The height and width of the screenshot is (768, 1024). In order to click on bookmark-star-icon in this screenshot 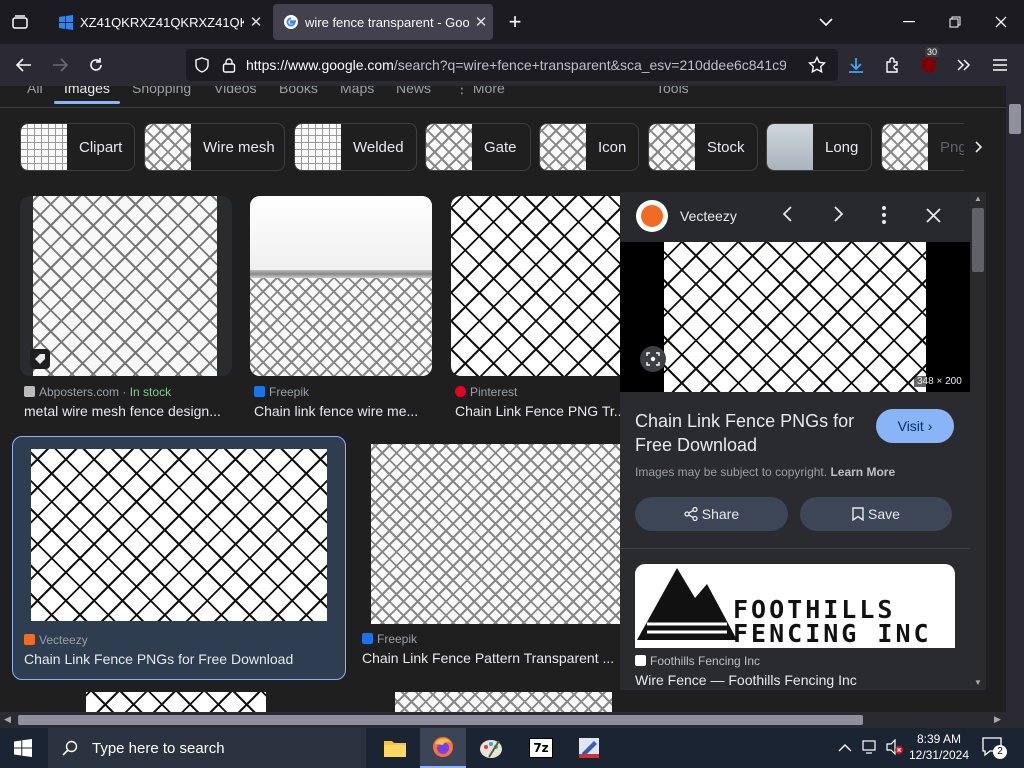, I will do `click(817, 67)`.